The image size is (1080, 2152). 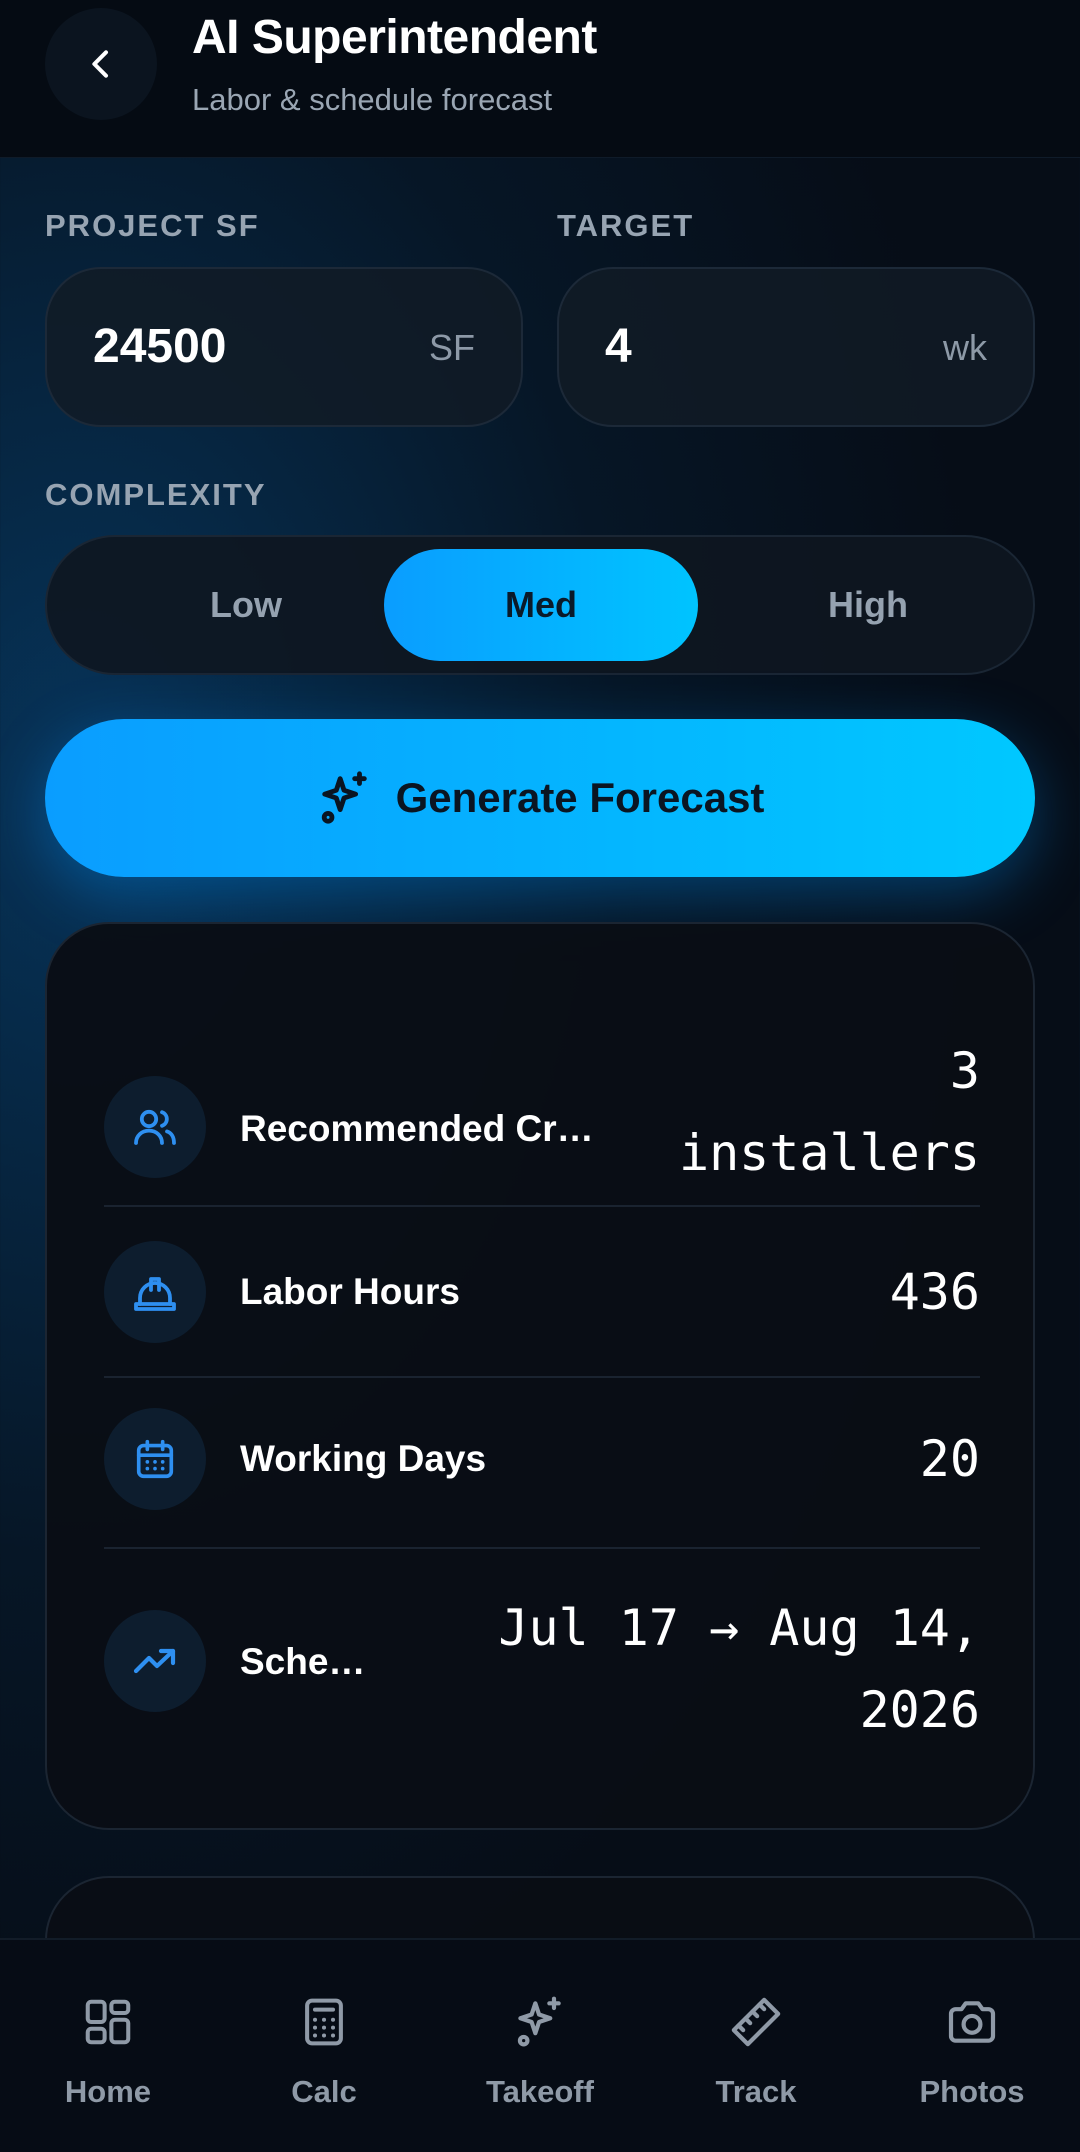 What do you see at coordinates (542, 1292) in the screenshot?
I see `result-row-labor-hours: Labor Hours 436` at bounding box center [542, 1292].